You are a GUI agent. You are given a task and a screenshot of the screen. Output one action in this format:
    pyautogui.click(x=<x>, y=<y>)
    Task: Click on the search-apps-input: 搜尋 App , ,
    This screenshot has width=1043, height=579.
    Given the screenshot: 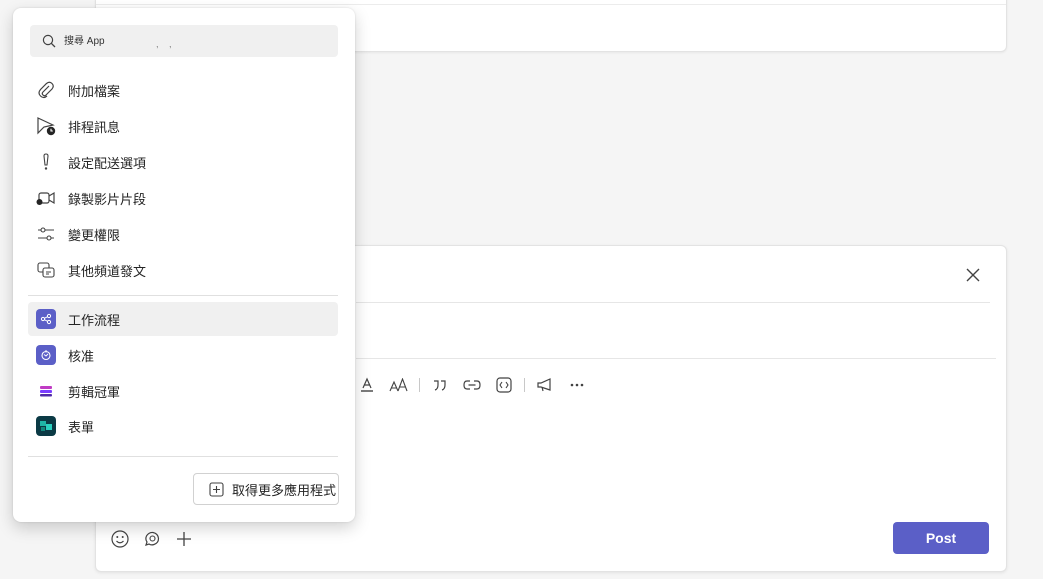 What is the action you would take?
    pyautogui.click(x=184, y=41)
    